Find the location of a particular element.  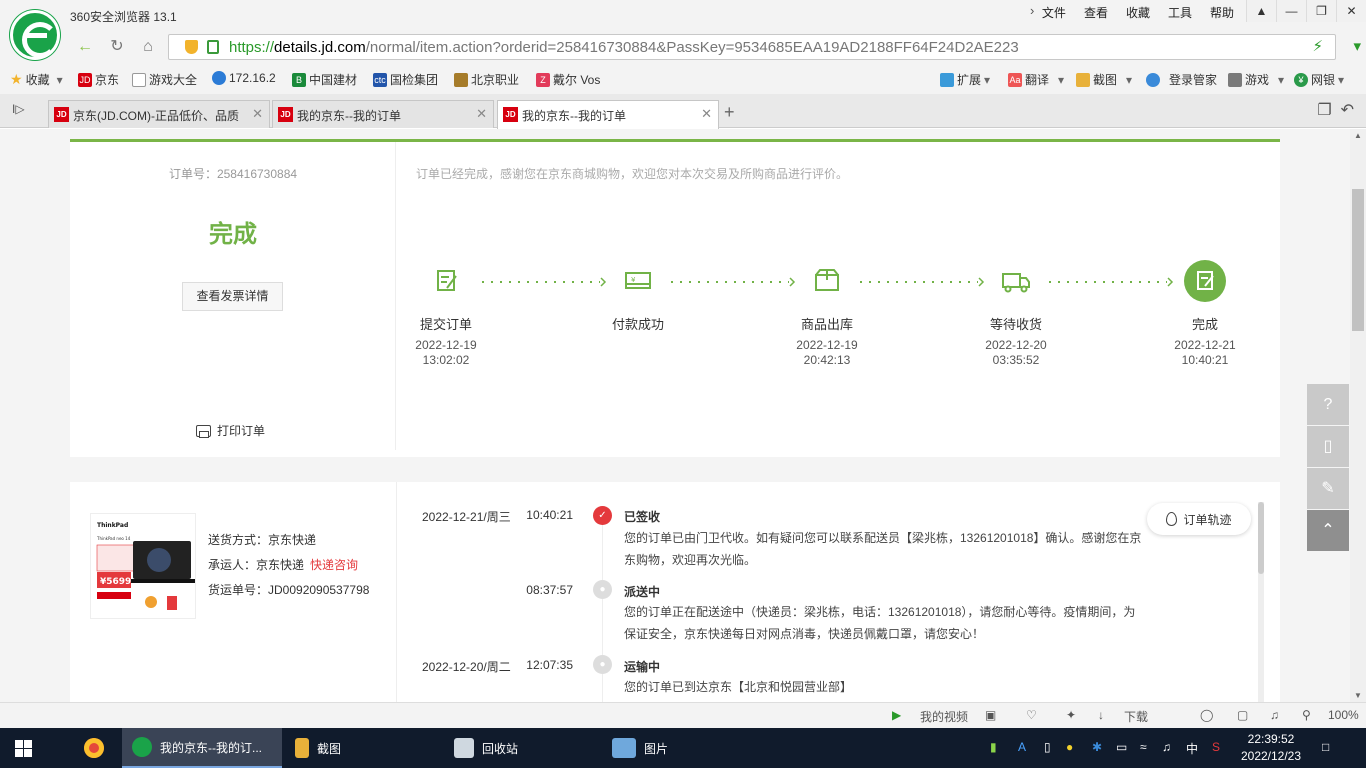

browser-menu: 文件 查看 收藏 工具 帮助 is located at coordinates (1138, 12).